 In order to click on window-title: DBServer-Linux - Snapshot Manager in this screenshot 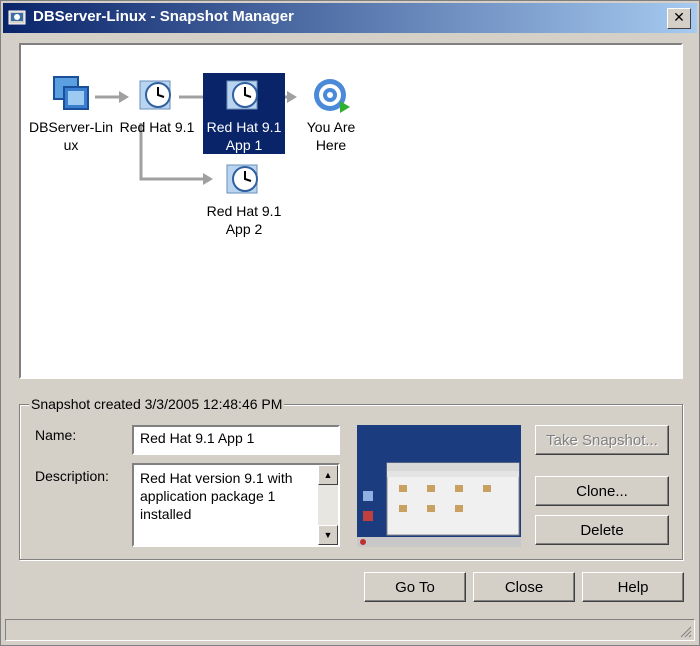, I will do `click(163, 16)`.